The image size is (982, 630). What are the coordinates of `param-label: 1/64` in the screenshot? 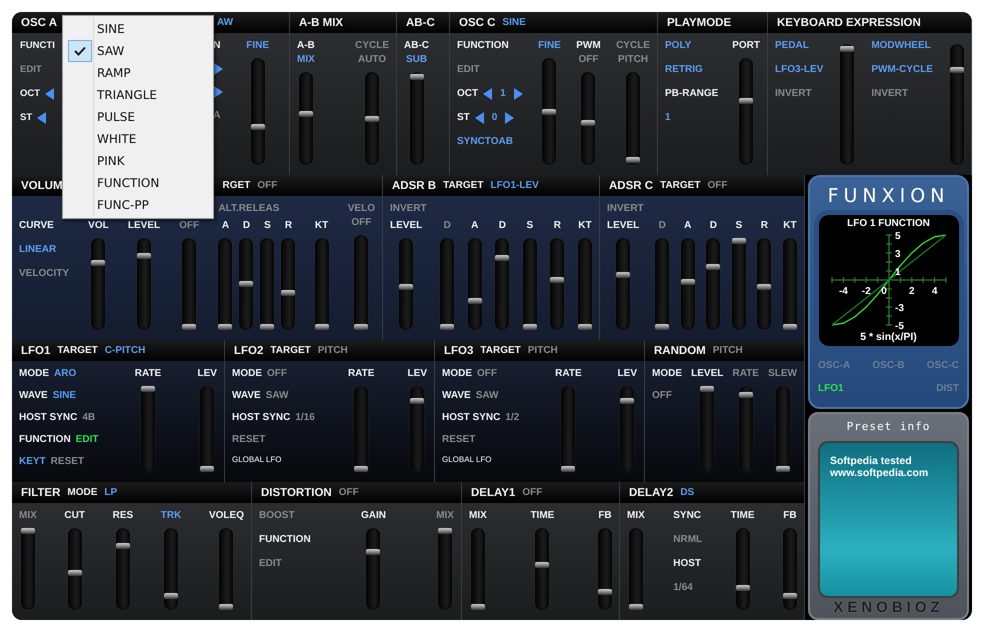 It's located at (683, 587).